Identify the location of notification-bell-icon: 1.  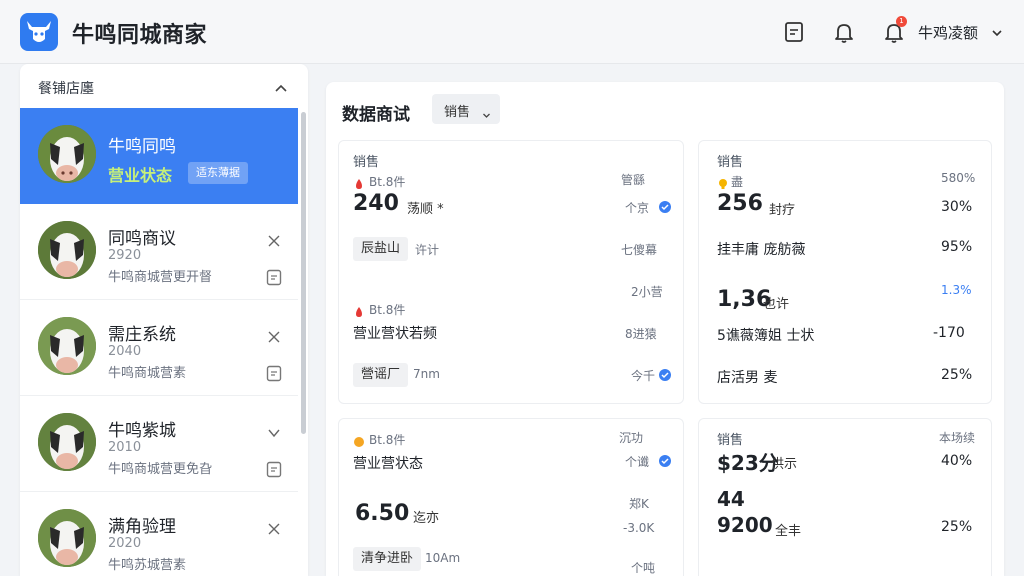
(894, 30).